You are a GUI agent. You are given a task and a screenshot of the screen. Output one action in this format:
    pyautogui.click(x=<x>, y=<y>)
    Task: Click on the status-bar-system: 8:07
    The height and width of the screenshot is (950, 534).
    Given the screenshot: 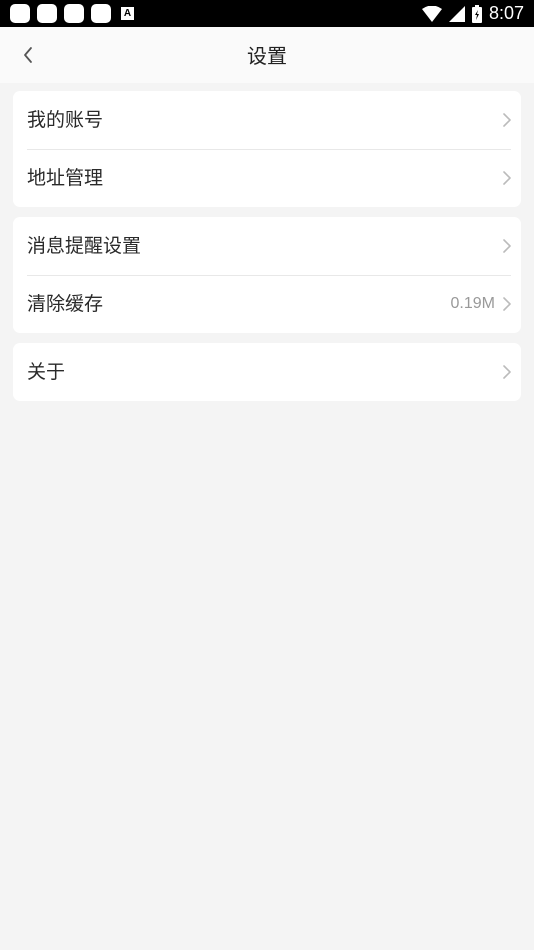 What is the action you would take?
    pyautogui.click(x=472, y=13)
    